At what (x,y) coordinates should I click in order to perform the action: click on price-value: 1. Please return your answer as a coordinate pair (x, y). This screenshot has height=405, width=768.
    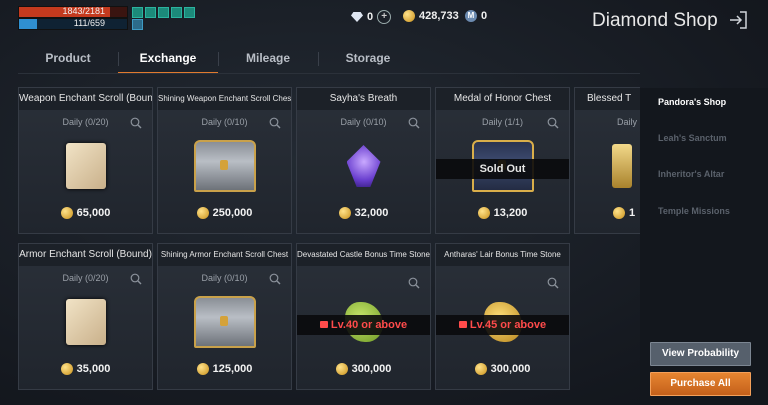
    Looking at the image, I should click on (632, 213).